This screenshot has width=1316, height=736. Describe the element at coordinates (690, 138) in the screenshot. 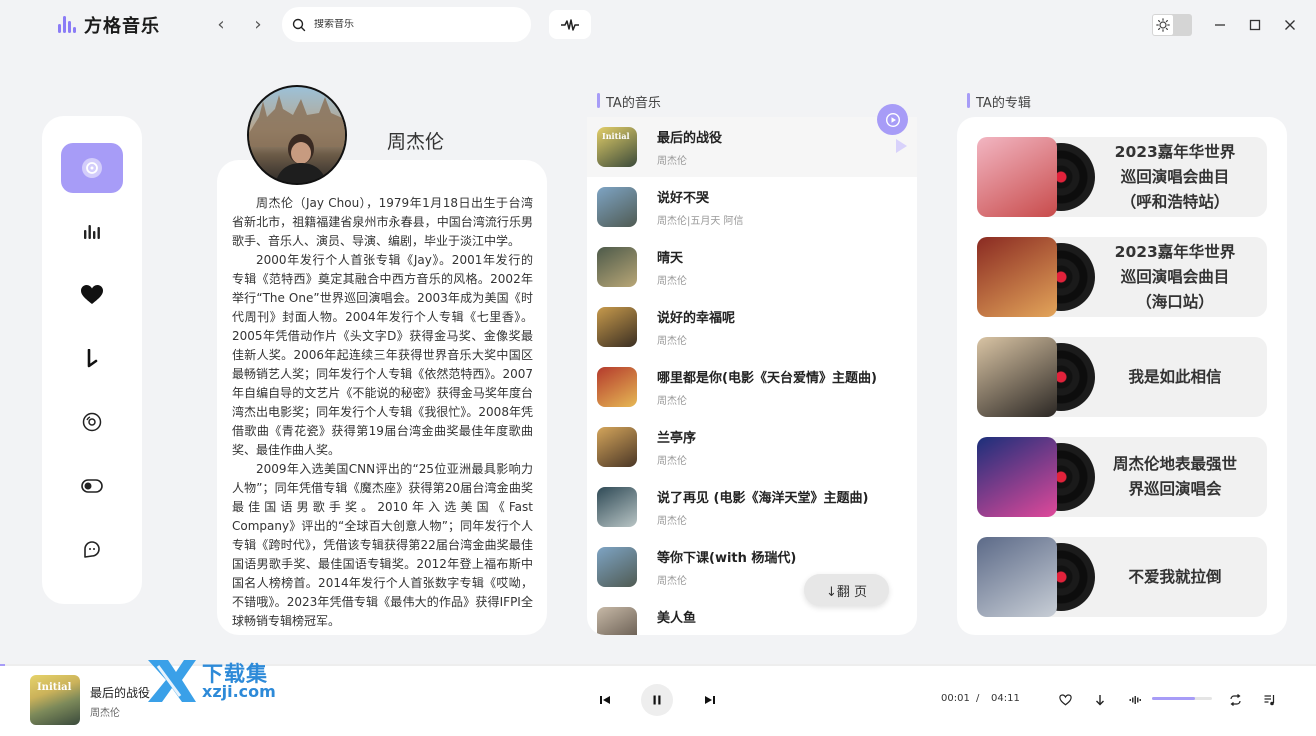

I see `song-title: 最后的战役` at that location.